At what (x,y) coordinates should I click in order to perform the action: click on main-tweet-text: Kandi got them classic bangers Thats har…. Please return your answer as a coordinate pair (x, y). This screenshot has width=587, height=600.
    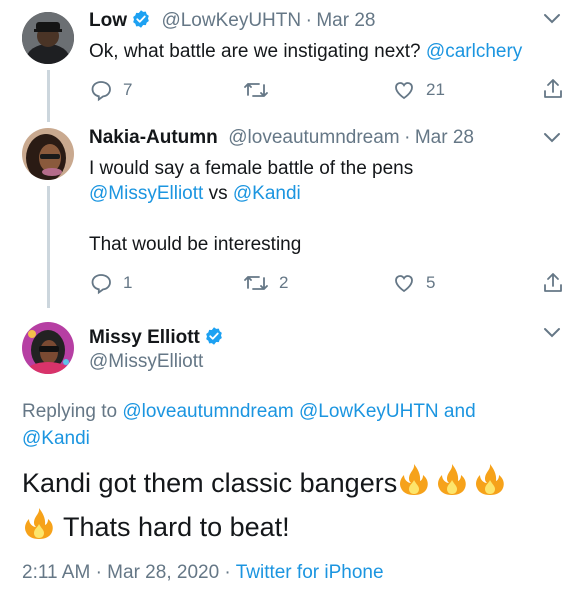
    Looking at the image, I should click on (302, 506).